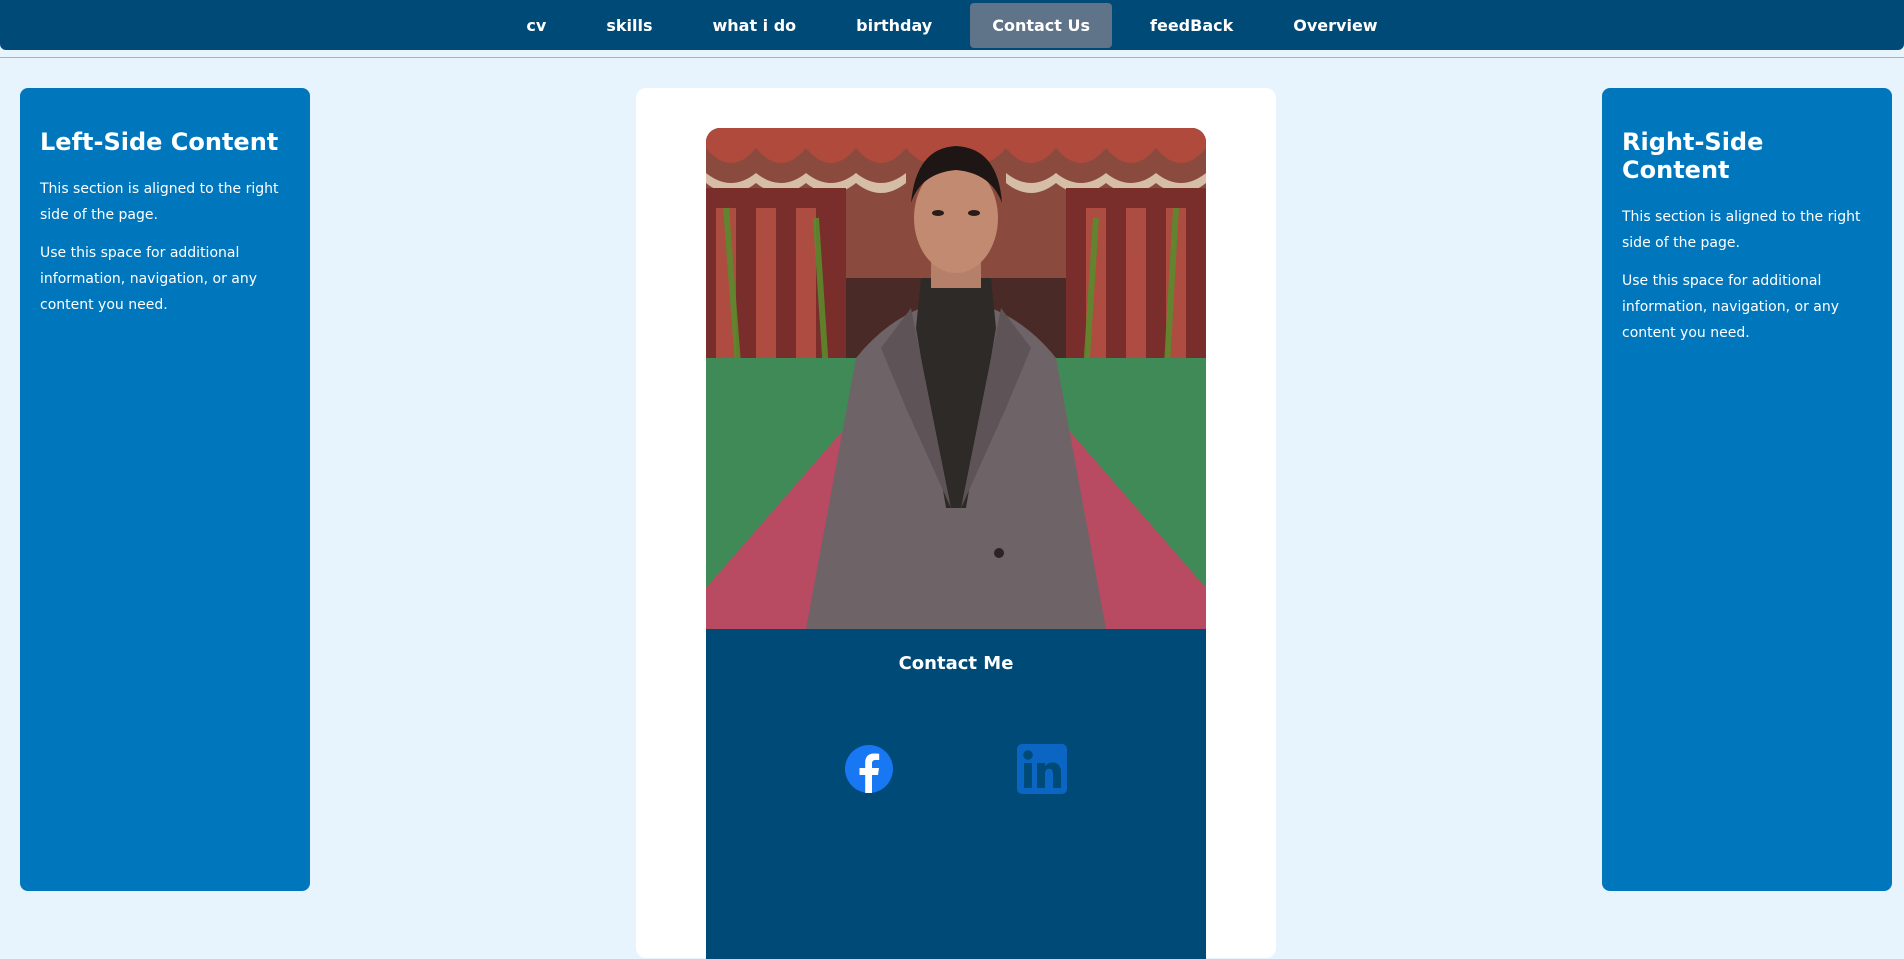  I want to click on contact-title: Contact Me, so click(956, 663).